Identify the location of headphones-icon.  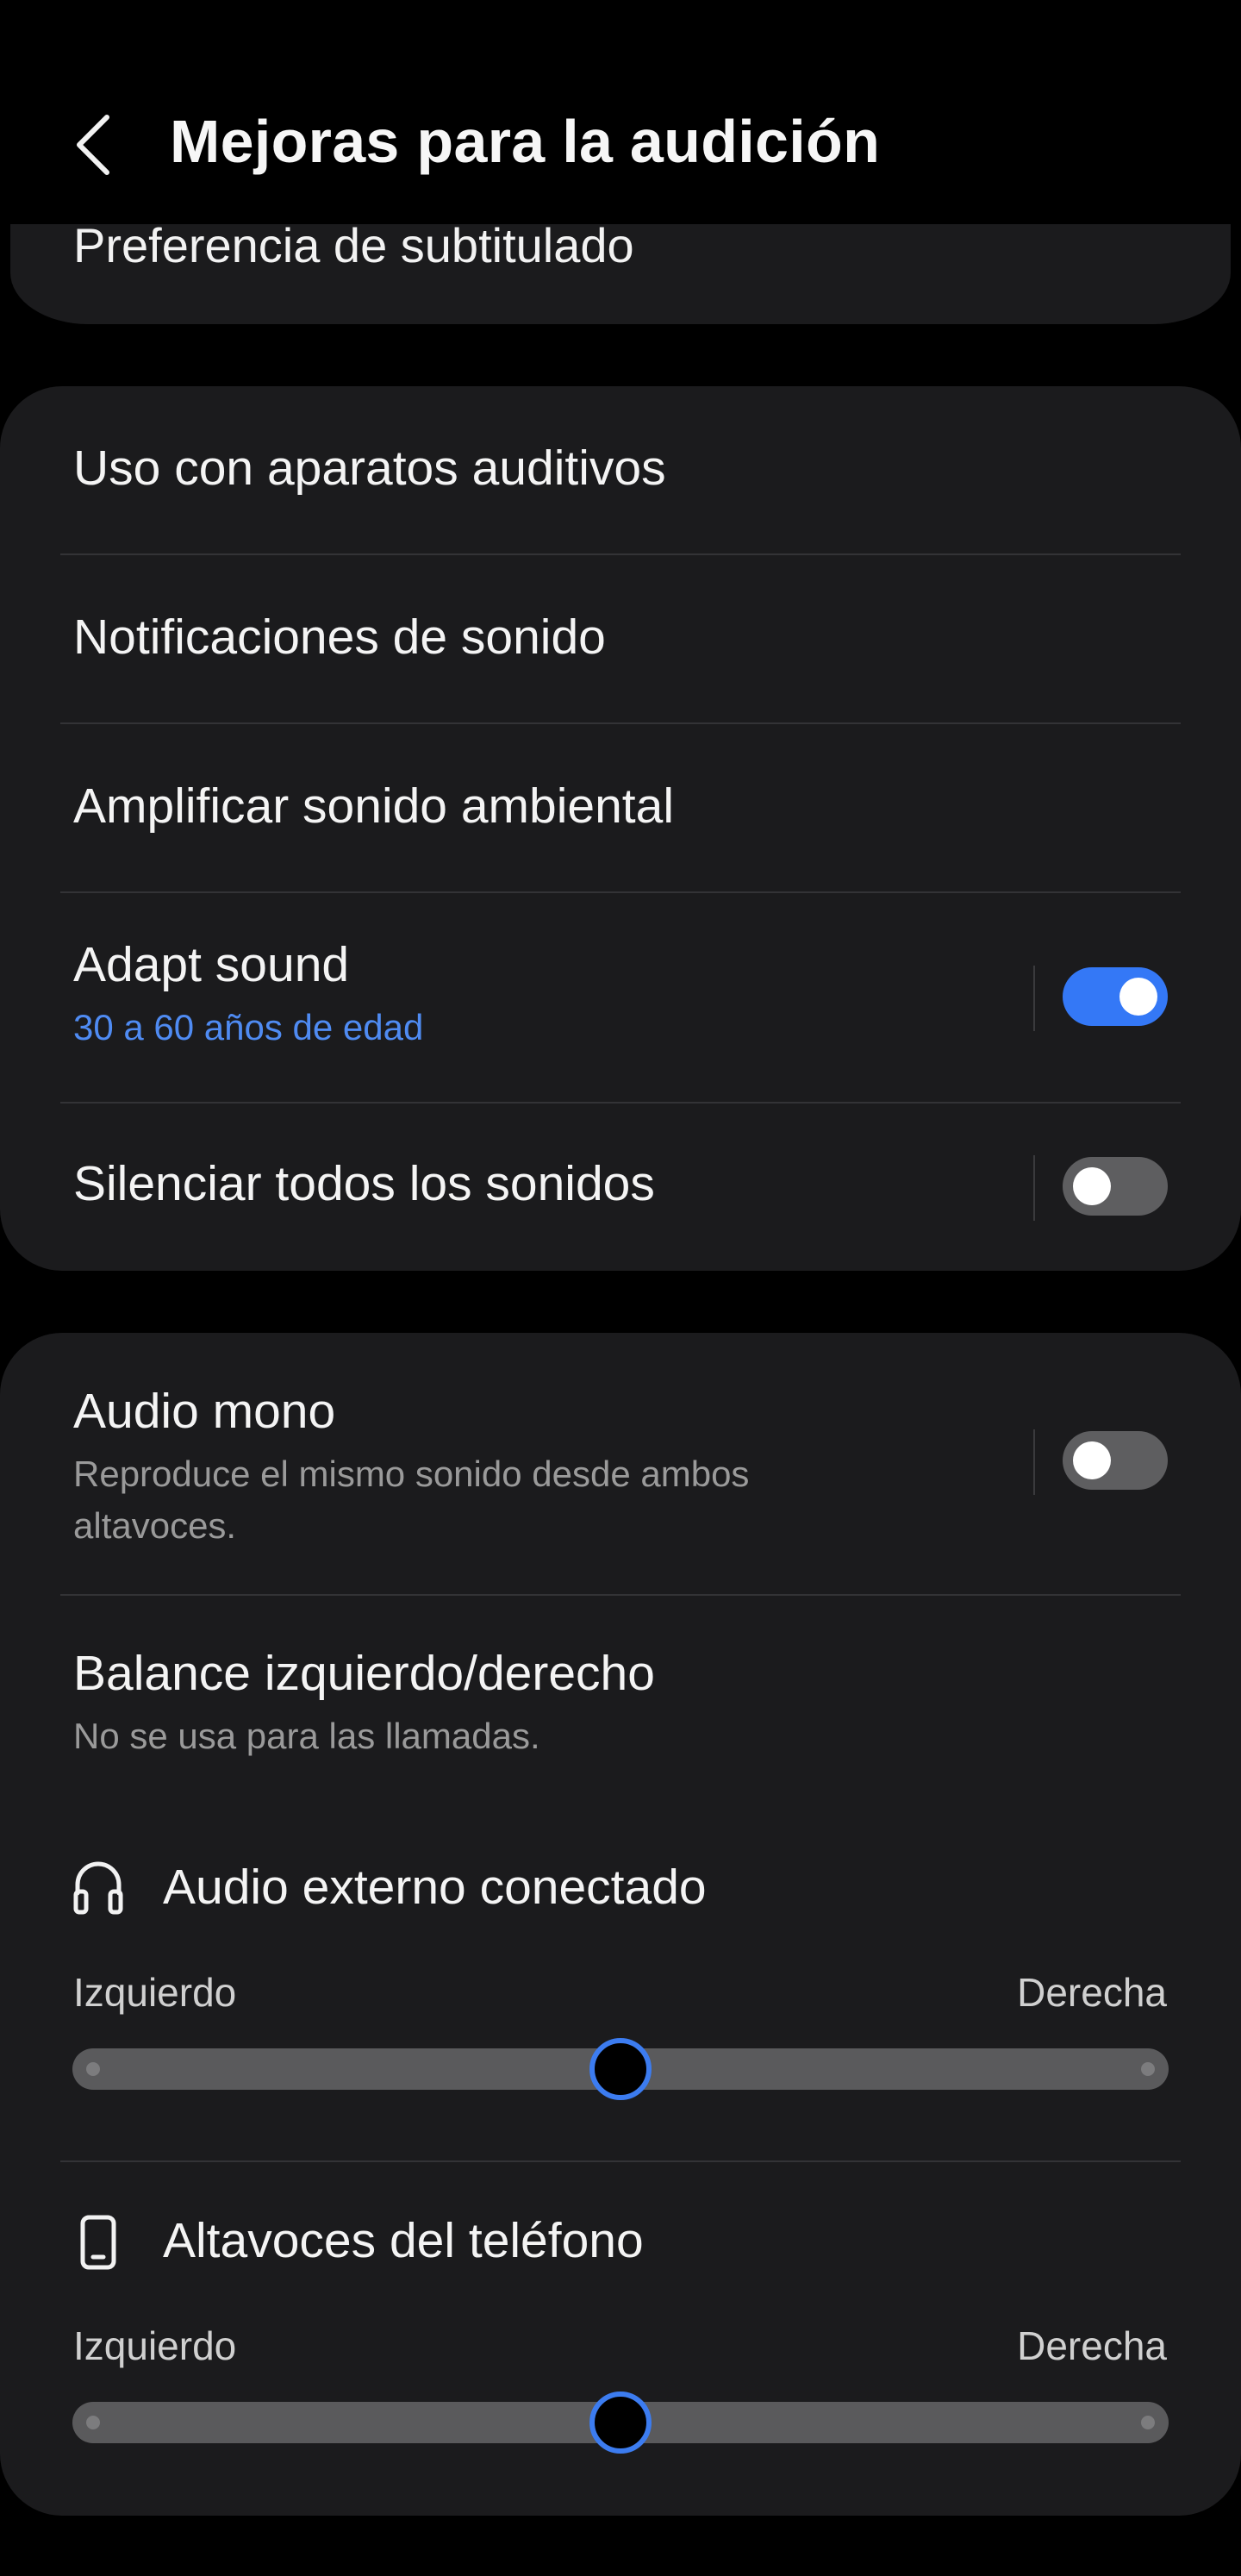
(98, 1887).